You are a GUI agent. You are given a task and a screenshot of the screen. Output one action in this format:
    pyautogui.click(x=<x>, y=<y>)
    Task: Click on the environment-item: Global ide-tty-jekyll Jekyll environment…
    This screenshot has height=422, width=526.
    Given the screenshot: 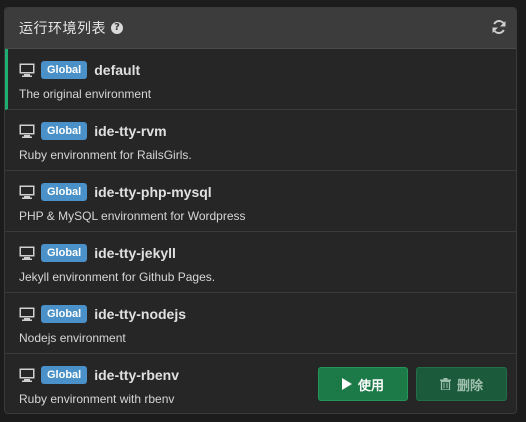 What is the action you would take?
    pyautogui.click(x=260, y=262)
    